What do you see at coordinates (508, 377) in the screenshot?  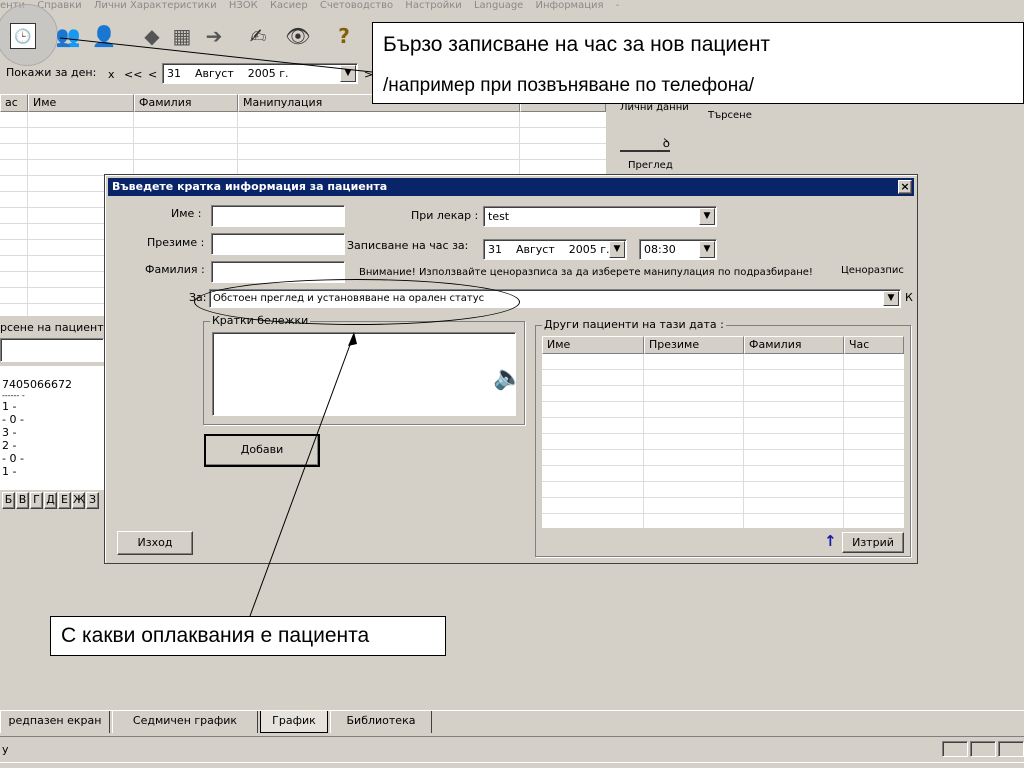 I see `speaker-icon: 🔈` at bounding box center [508, 377].